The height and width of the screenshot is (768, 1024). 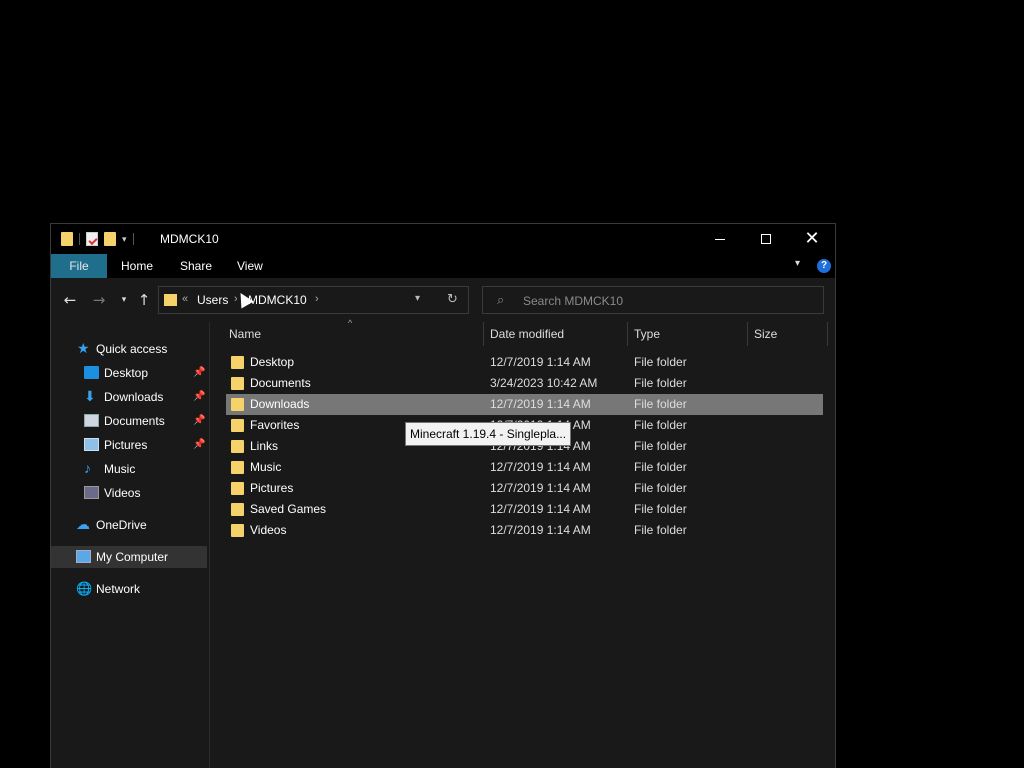 I want to click on customize-toolbar-chevron-icon: ▾, so click(x=124, y=239).